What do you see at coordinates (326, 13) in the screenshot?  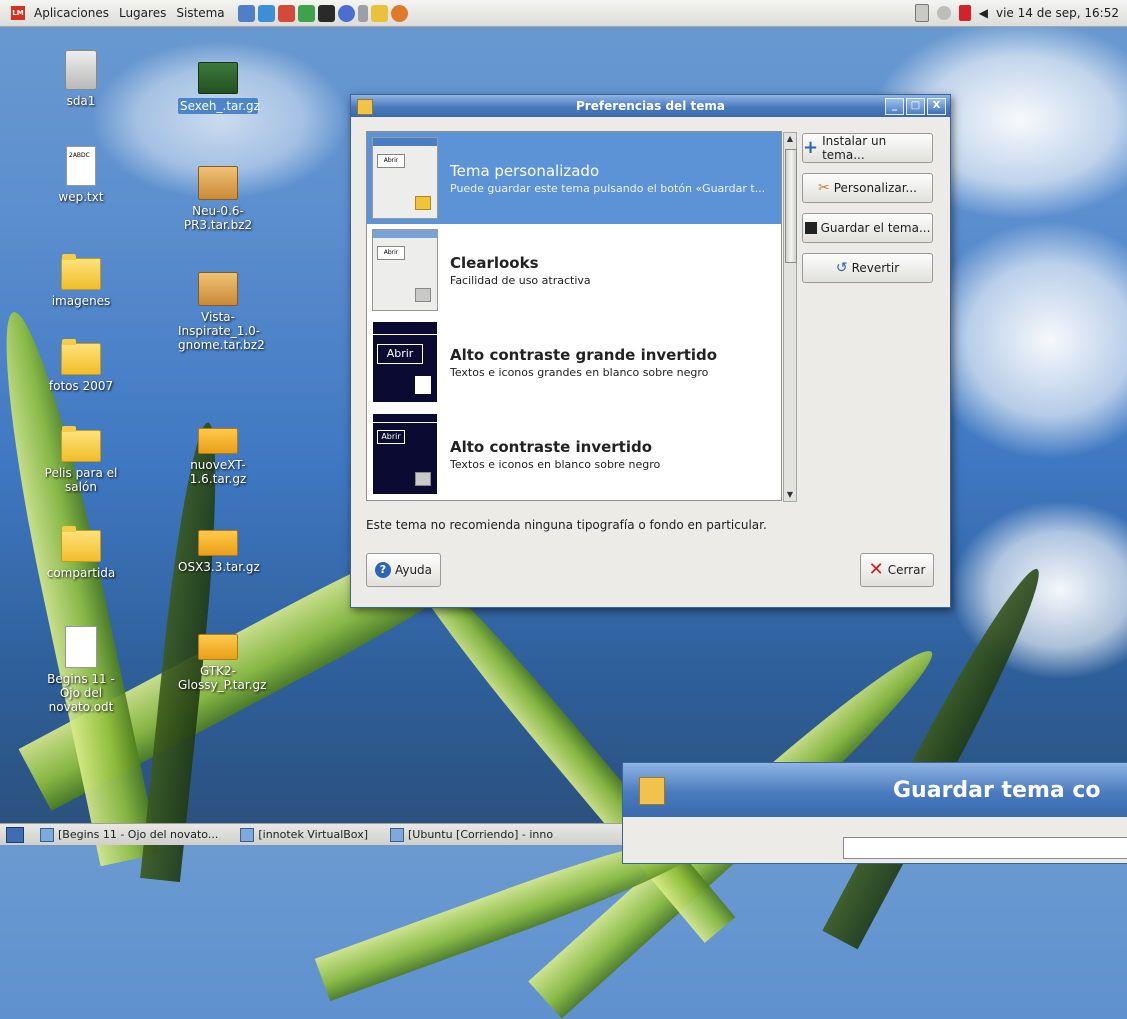 I see `terminal-icon` at bounding box center [326, 13].